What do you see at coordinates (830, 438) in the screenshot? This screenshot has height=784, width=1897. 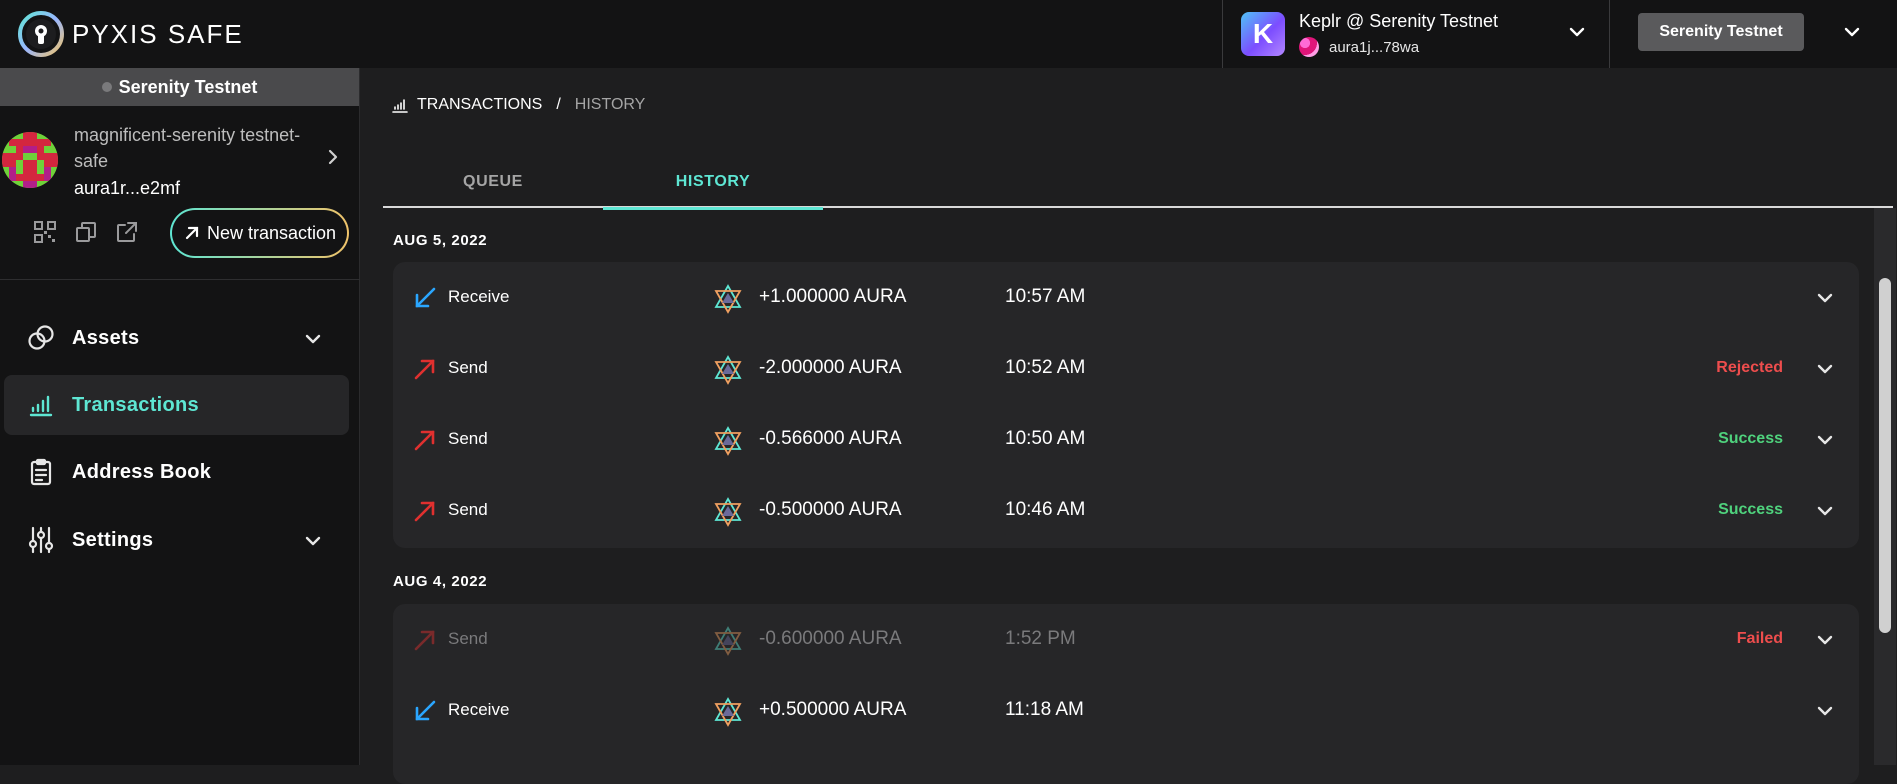 I see `transaction-amount: -0.566000 AURA` at bounding box center [830, 438].